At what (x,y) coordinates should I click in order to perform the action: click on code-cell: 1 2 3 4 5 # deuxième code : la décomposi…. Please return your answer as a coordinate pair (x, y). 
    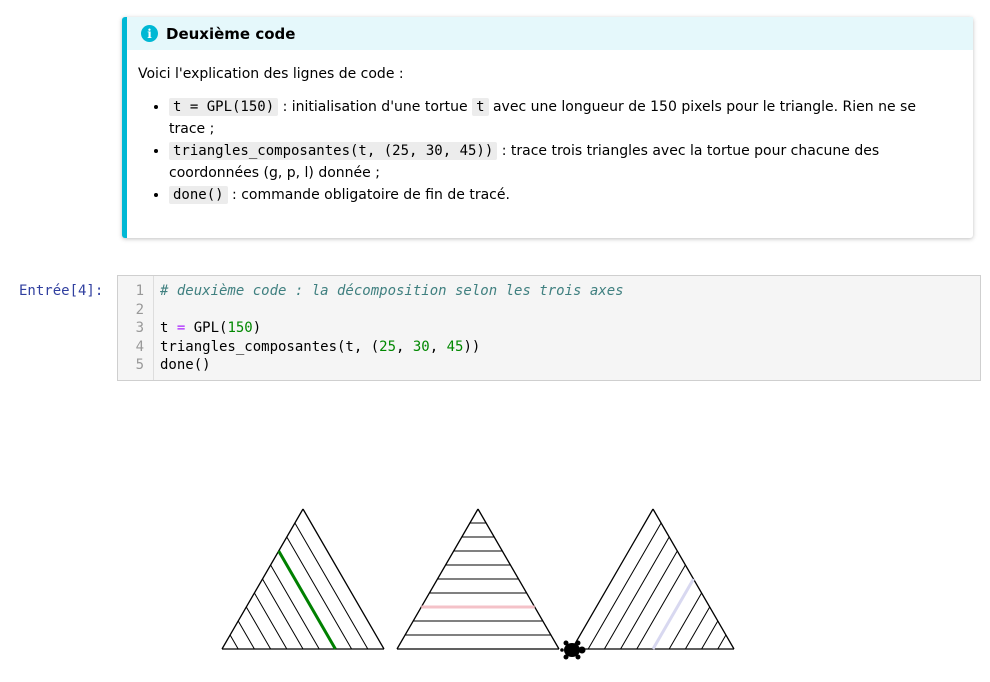
    Looking at the image, I should click on (549, 328).